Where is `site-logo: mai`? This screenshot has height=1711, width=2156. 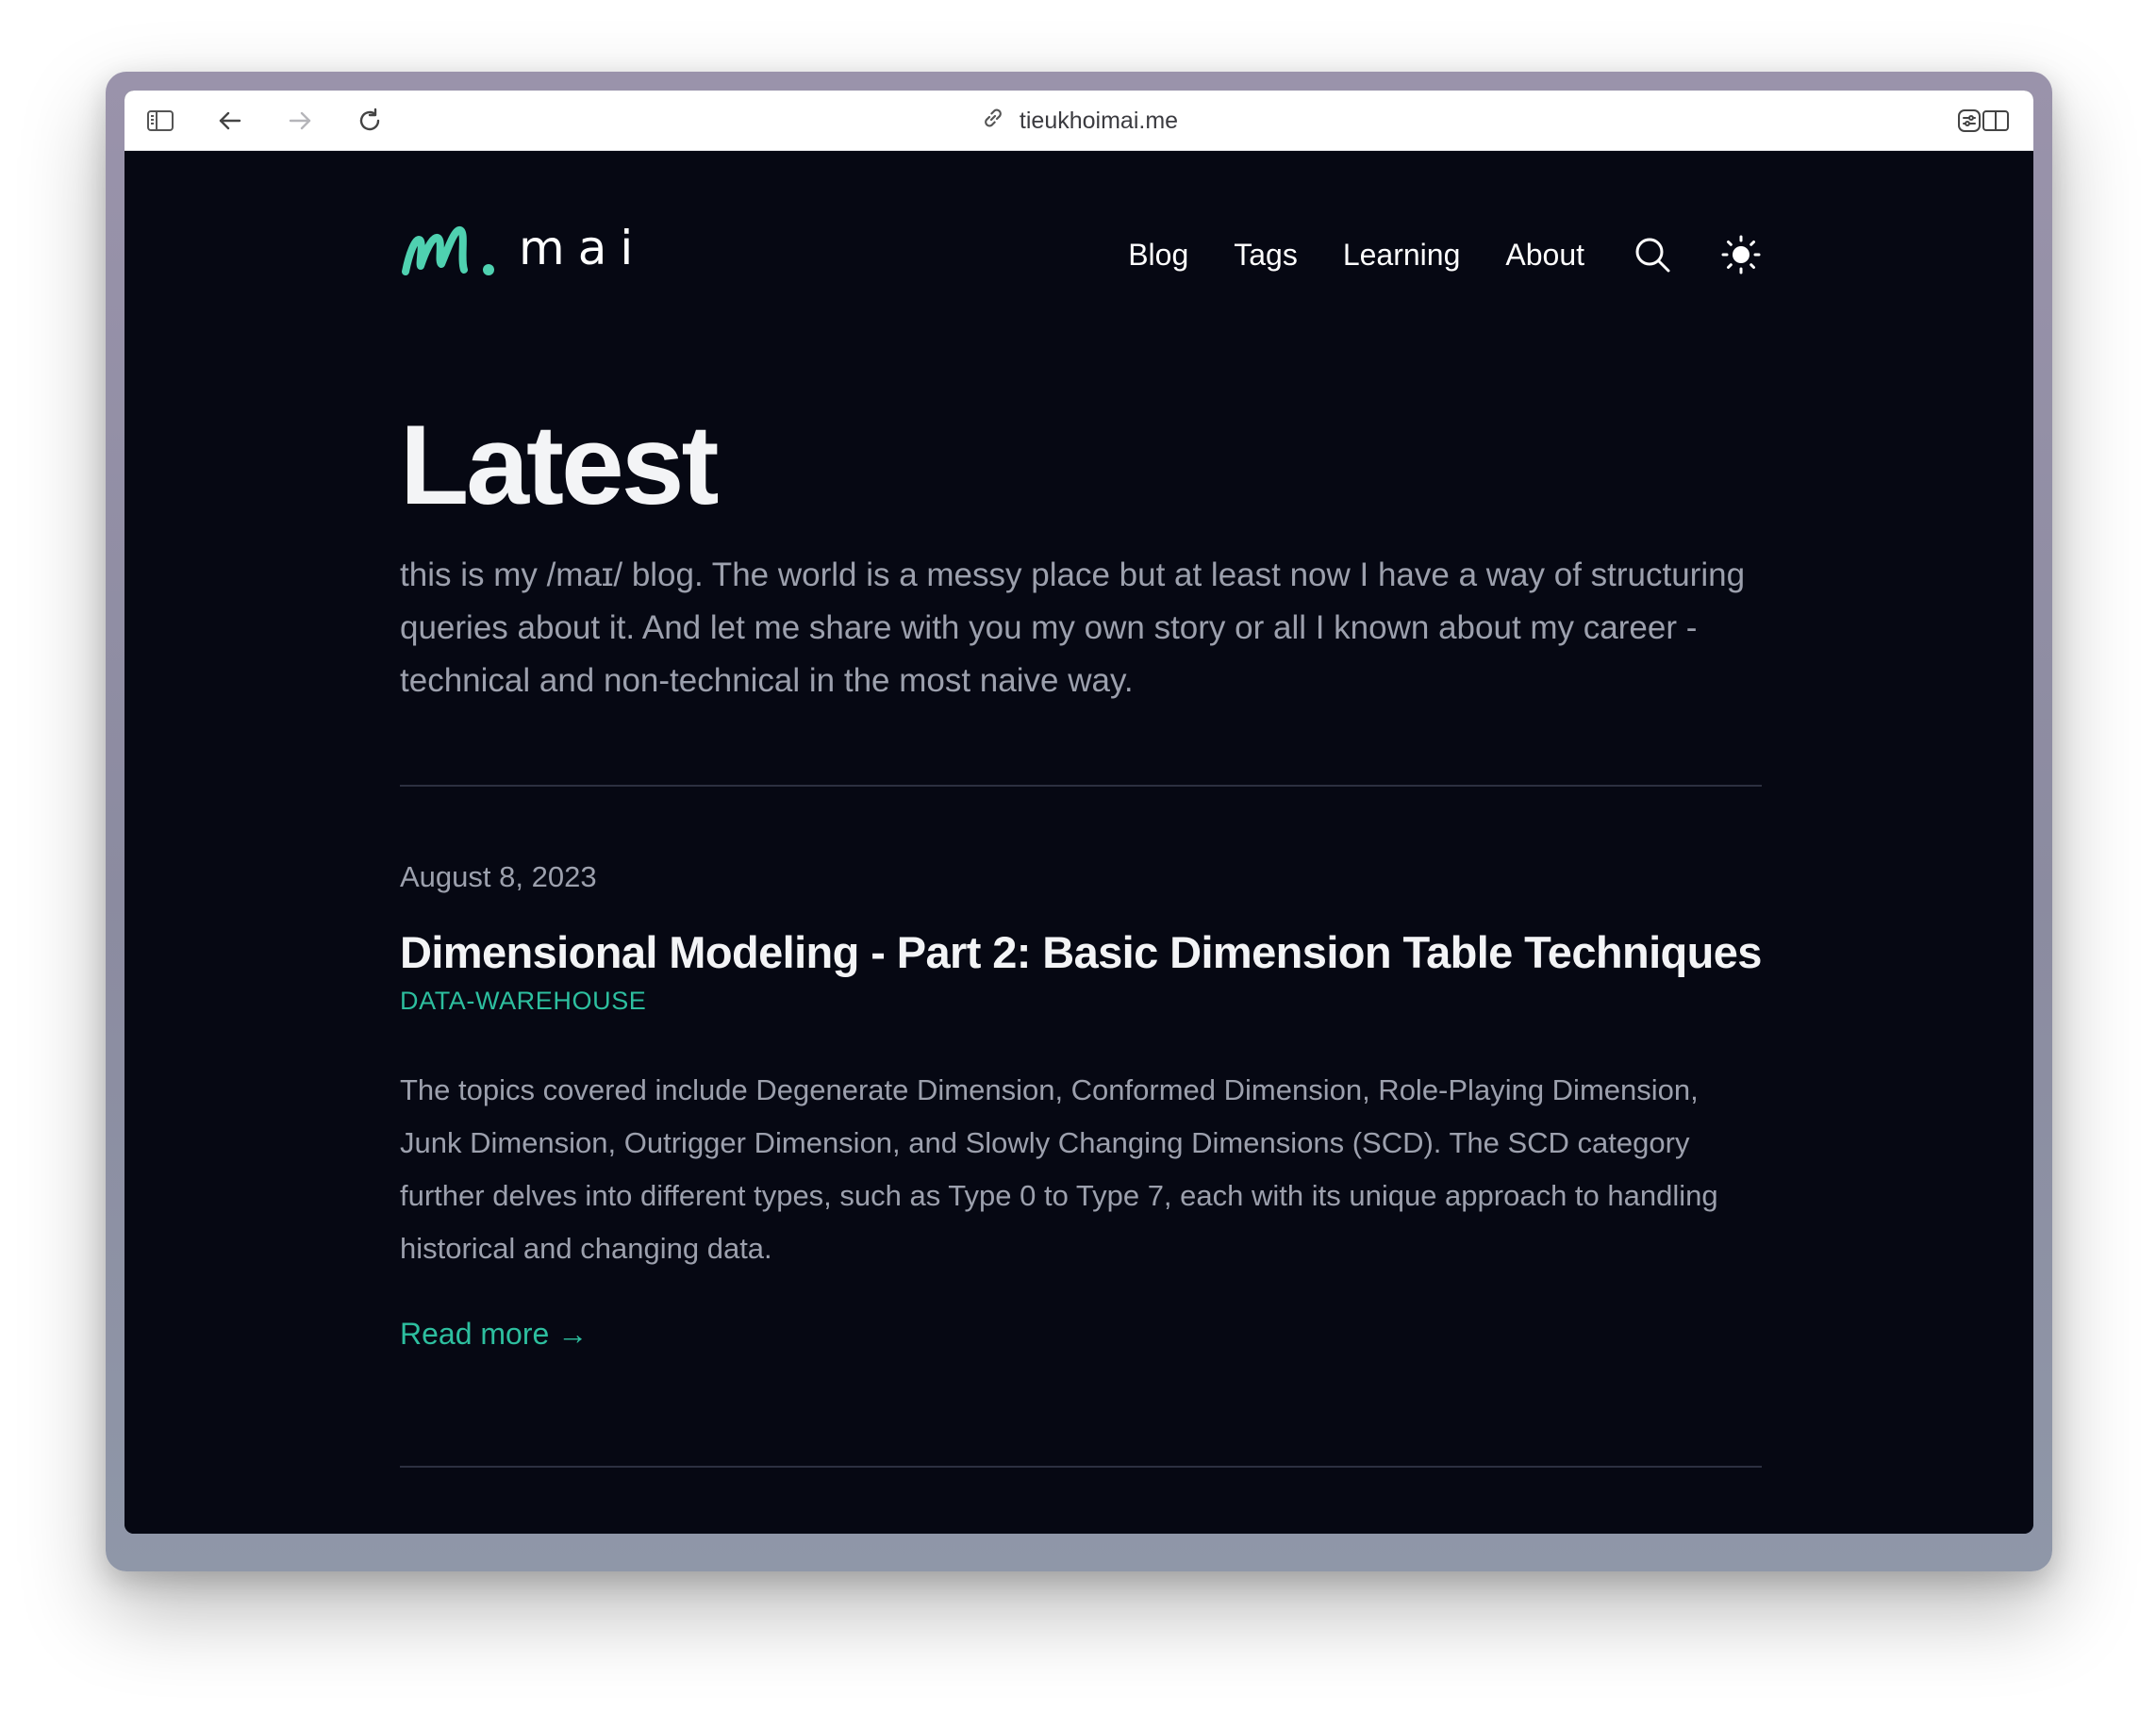 site-logo: mai is located at coordinates (523, 248).